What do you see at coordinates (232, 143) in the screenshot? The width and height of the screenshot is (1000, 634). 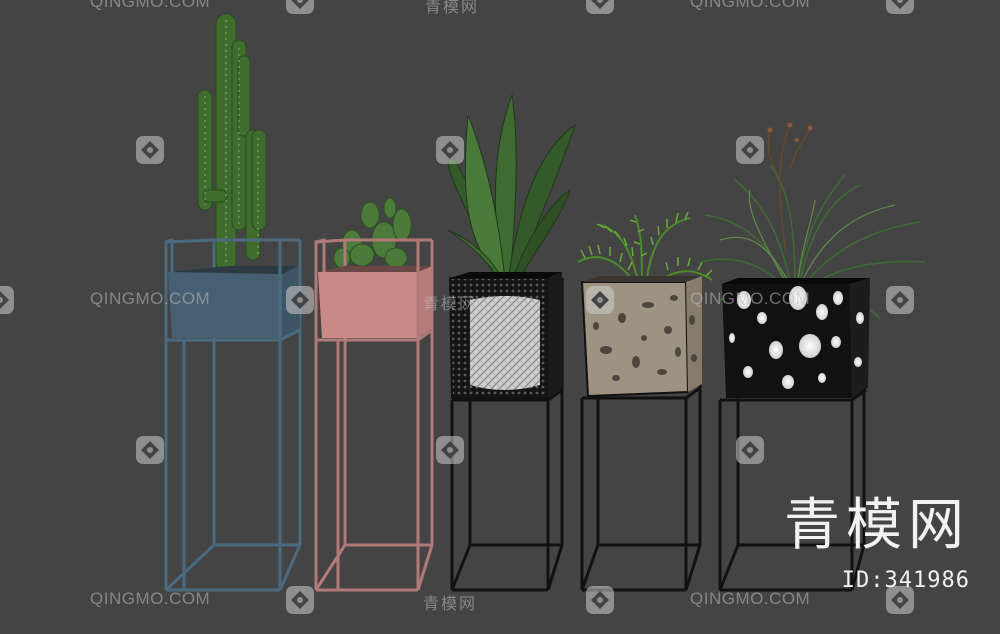 I see `cactus-icon` at bounding box center [232, 143].